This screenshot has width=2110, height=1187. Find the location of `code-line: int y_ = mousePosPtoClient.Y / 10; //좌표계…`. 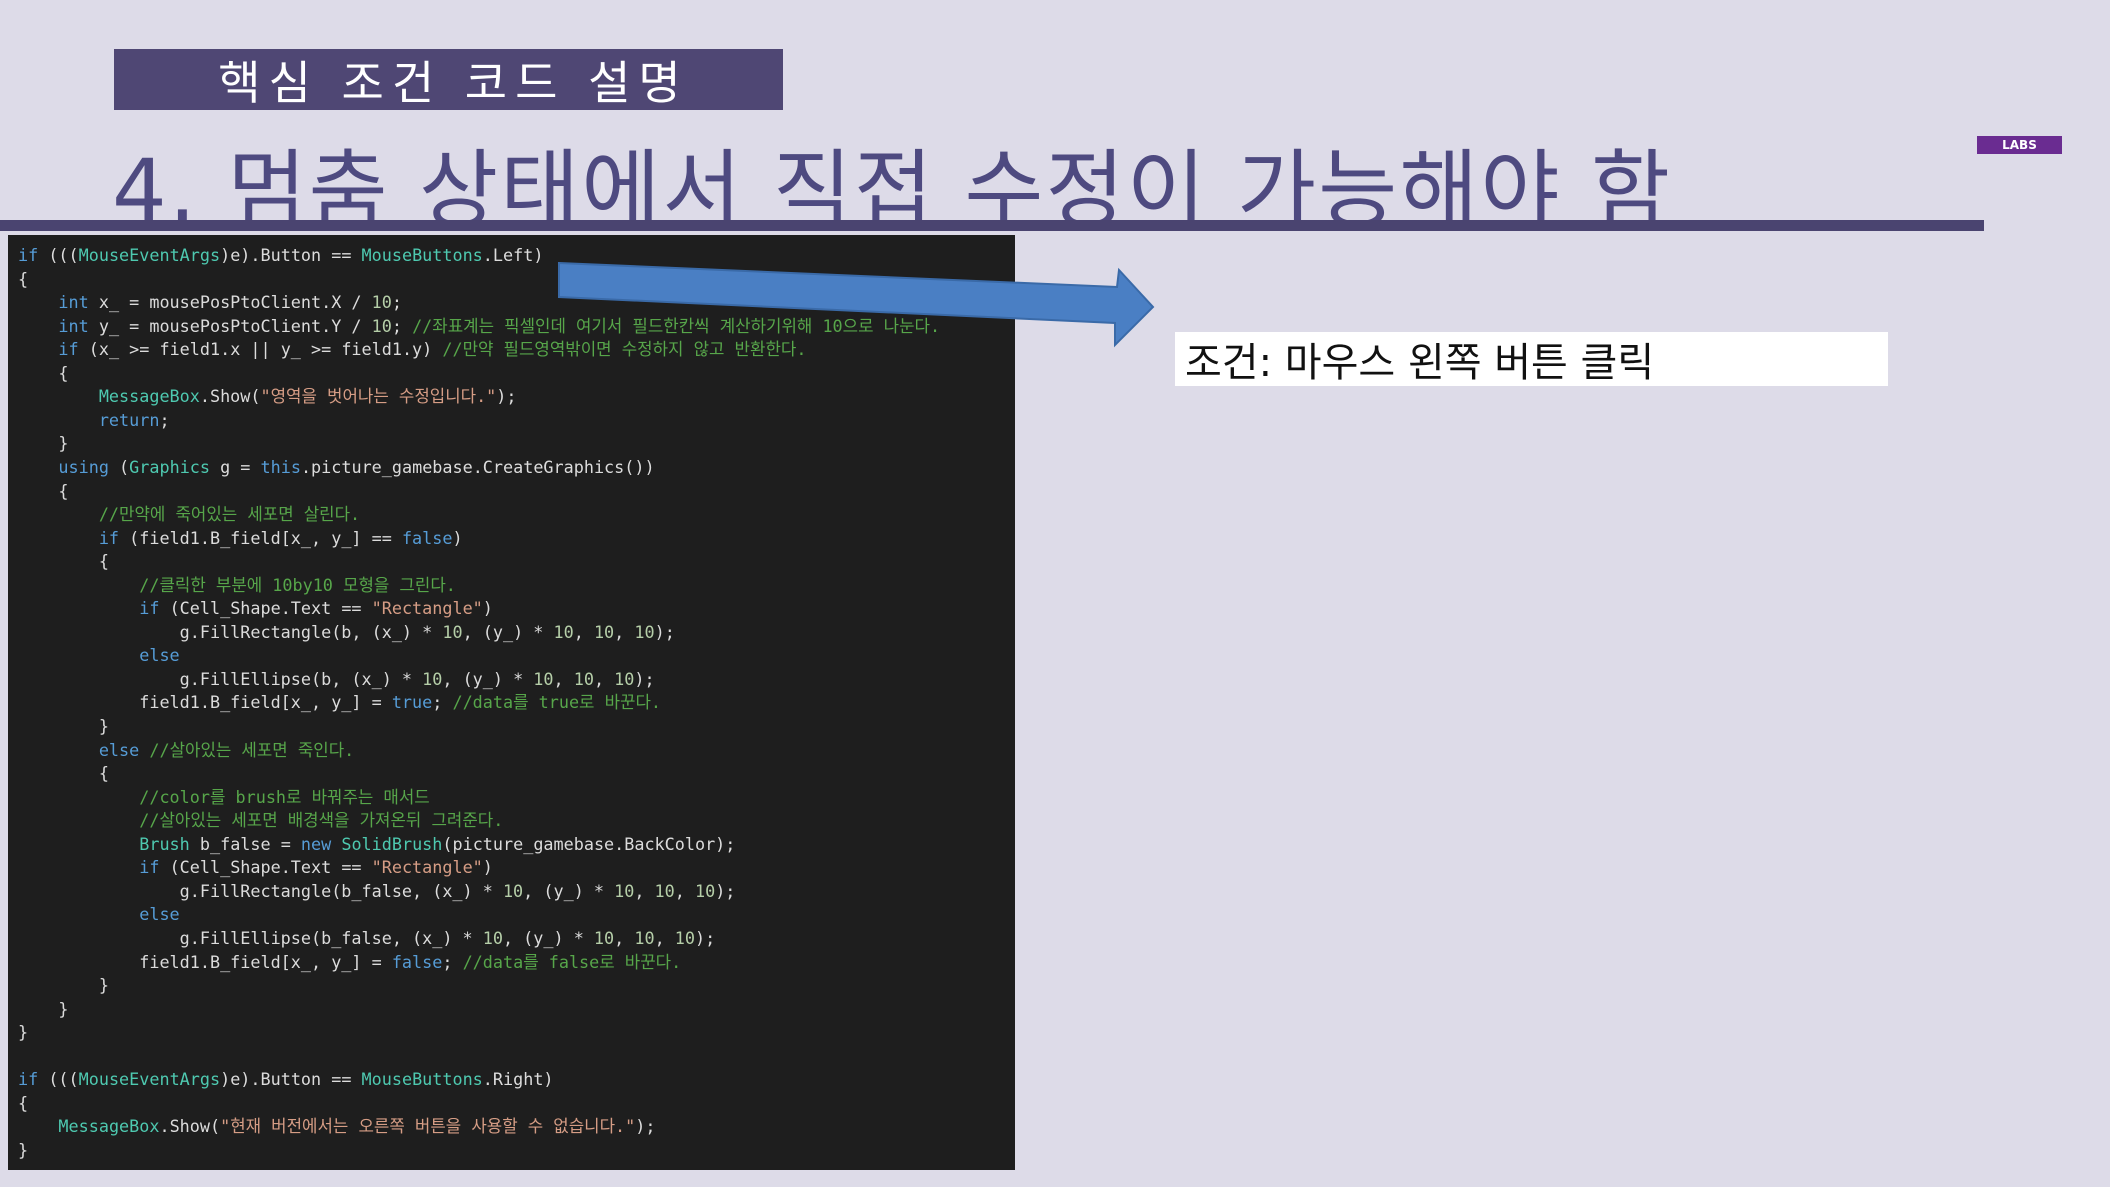

code-line: int y_ = mousePosPtoClient.Y / 10; //좌표계… is located at coordinates (479, 326).